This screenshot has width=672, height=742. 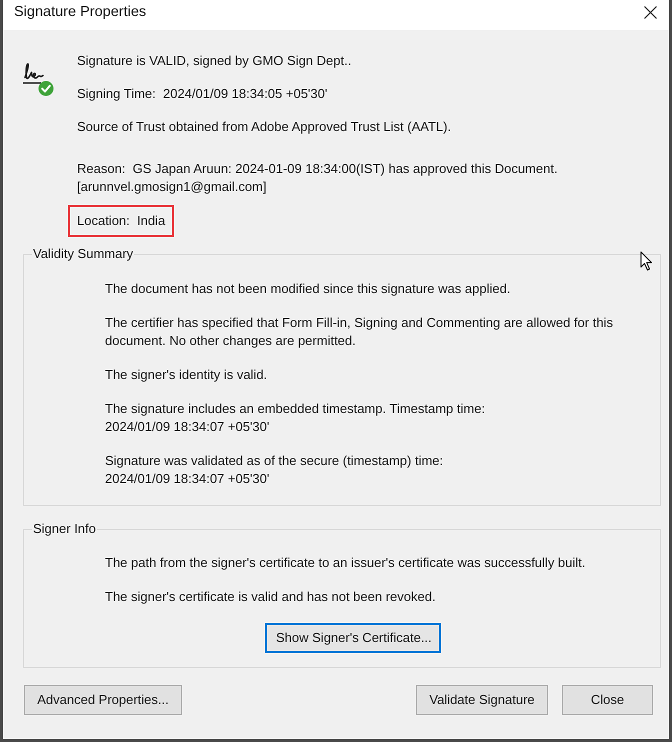 What do you see at coordinates (264, 127) in the screenshot?
I see `signature-info-text: Source of Trust obtained from Adobe Approved Trust List (AATL).` at bounding box center [264, 127].